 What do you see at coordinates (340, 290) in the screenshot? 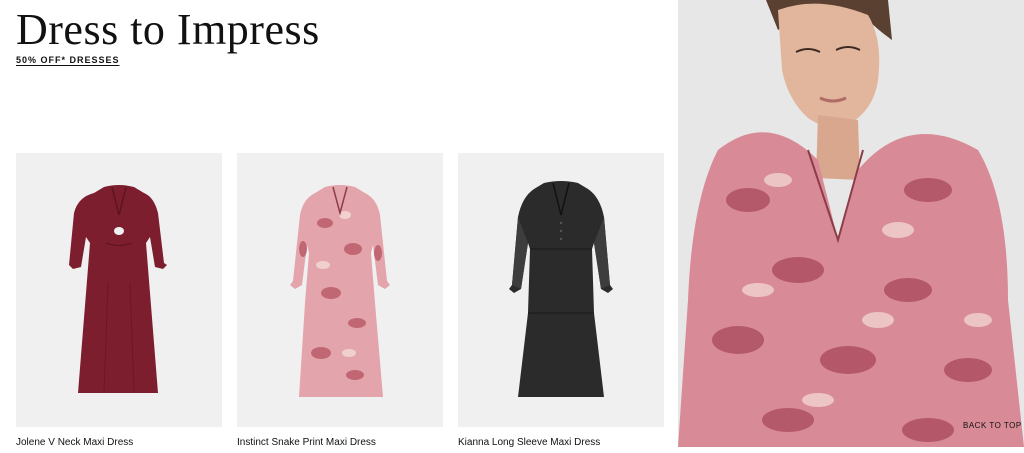
I see `dress-snake-print-image` at bounding box center [340, 290].